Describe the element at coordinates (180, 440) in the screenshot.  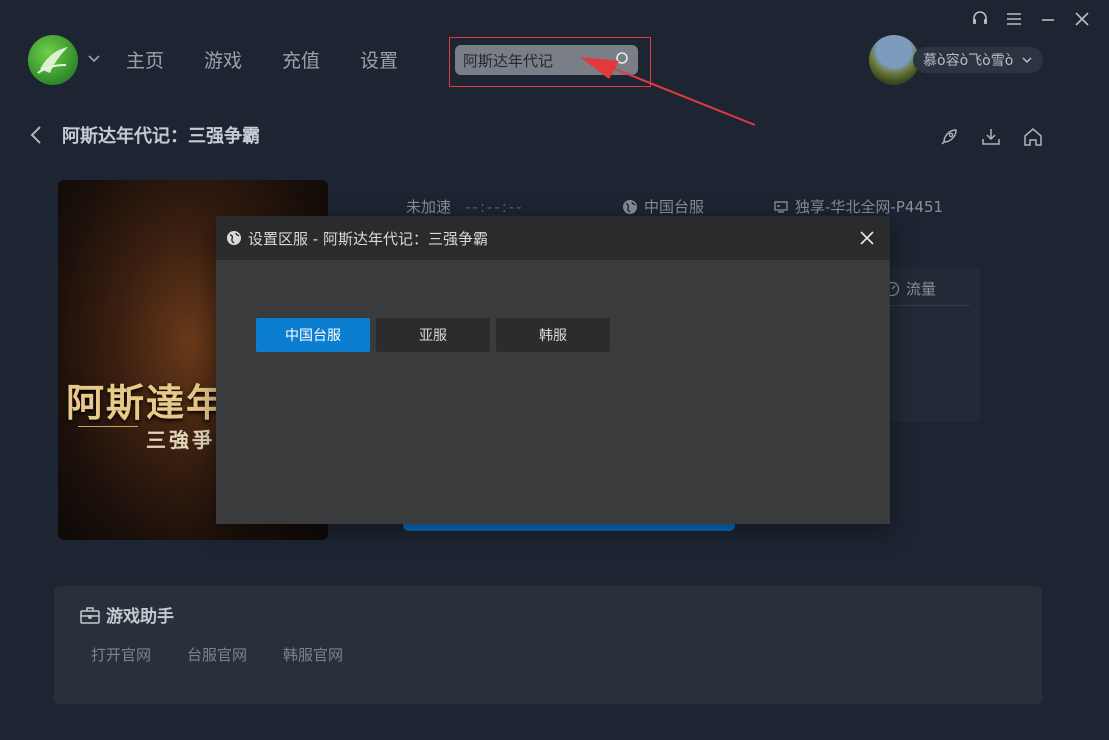
I see `cover-subtitle: 三強爭` at that location.